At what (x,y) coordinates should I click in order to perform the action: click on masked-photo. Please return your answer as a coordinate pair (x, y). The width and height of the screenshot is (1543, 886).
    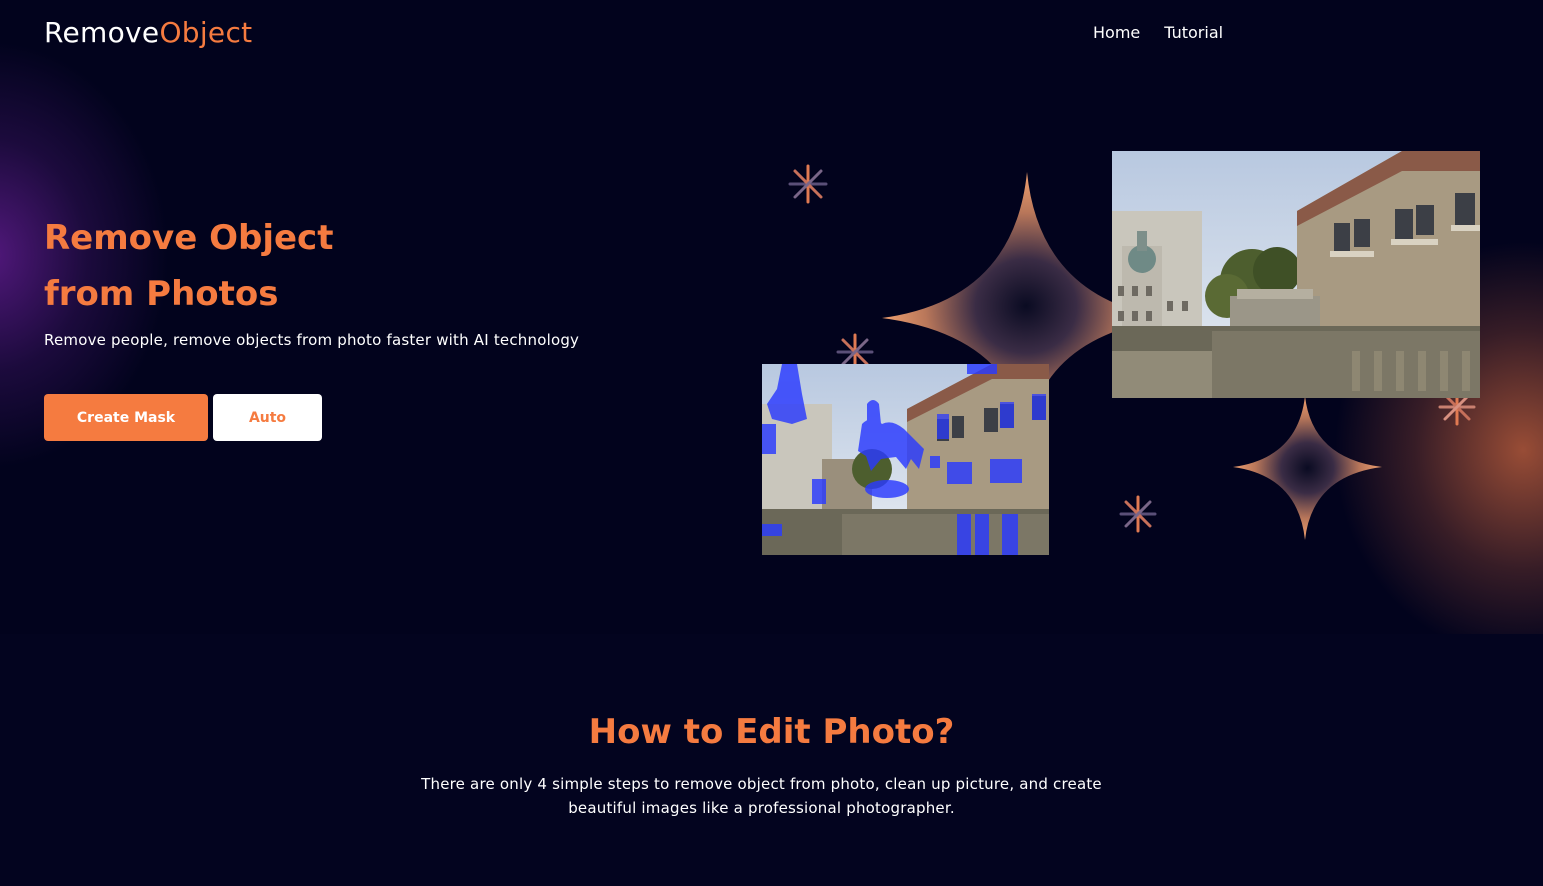
    Looking at the image, I should click on (905, 459).